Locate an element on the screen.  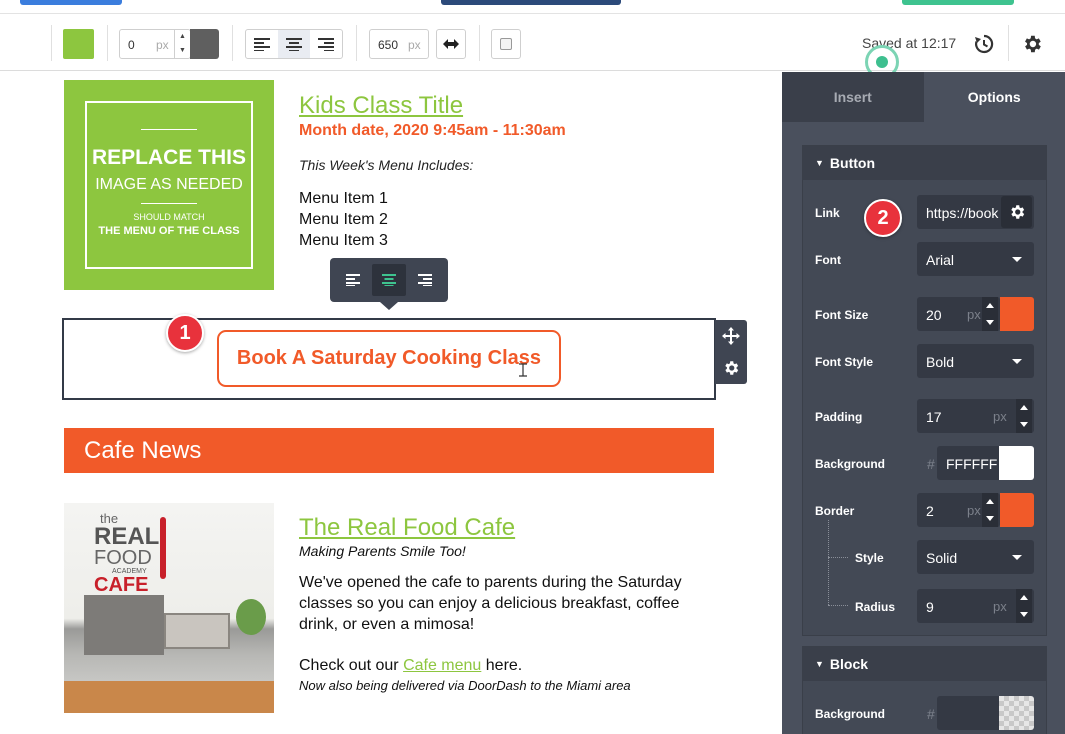
espresso-machine is located at coordinates (124, 625).